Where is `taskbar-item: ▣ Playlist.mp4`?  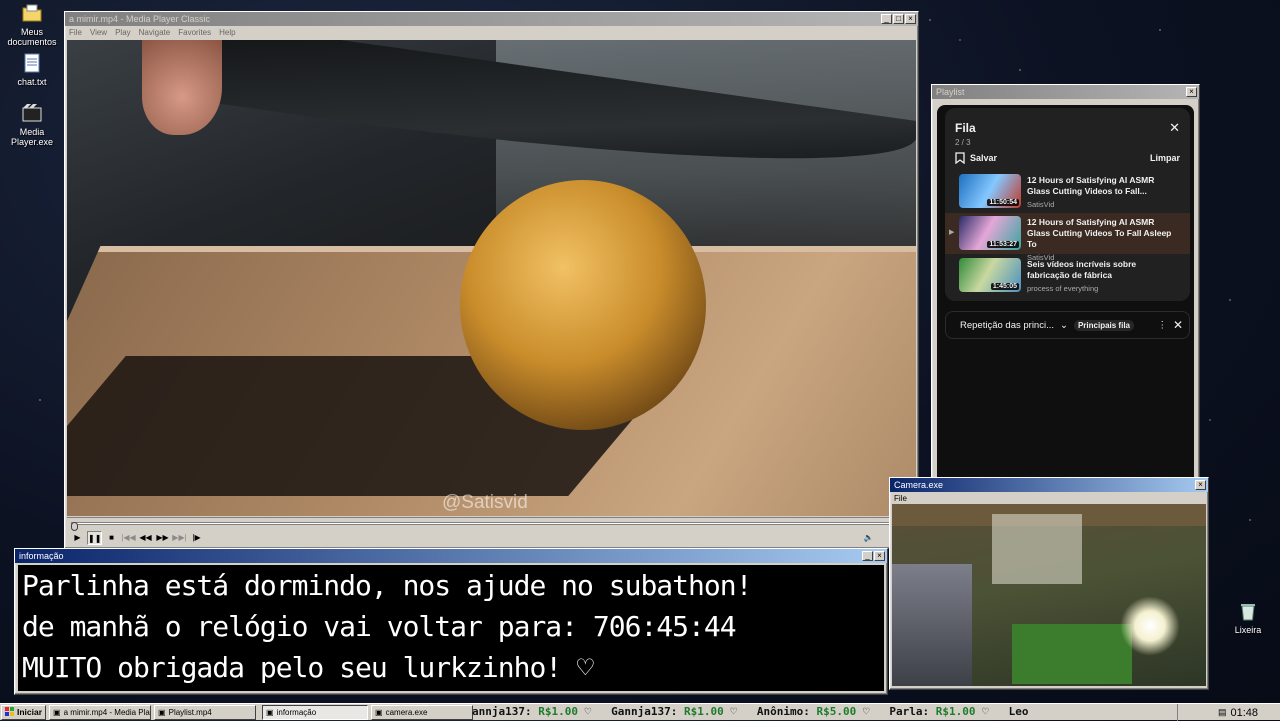
taskbar-item: ▣ Playlist.mp4 is located at coordinates (205, 712).